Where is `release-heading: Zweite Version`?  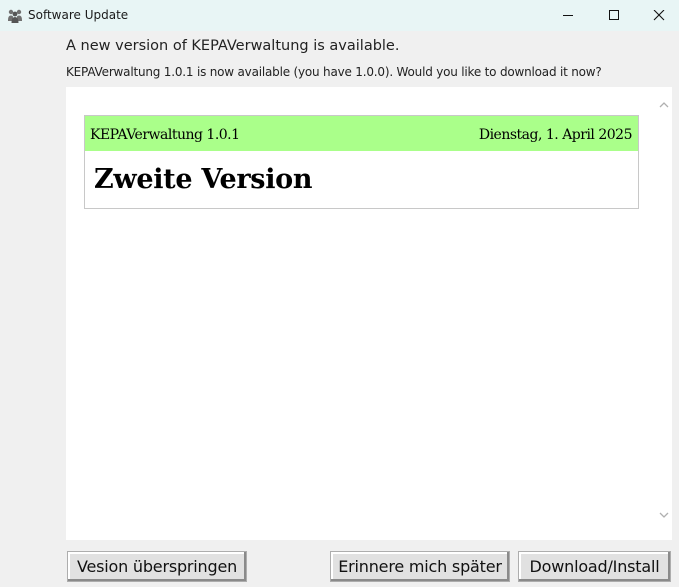 release-heading: Zweite Version is located at coordinates (203, 179).